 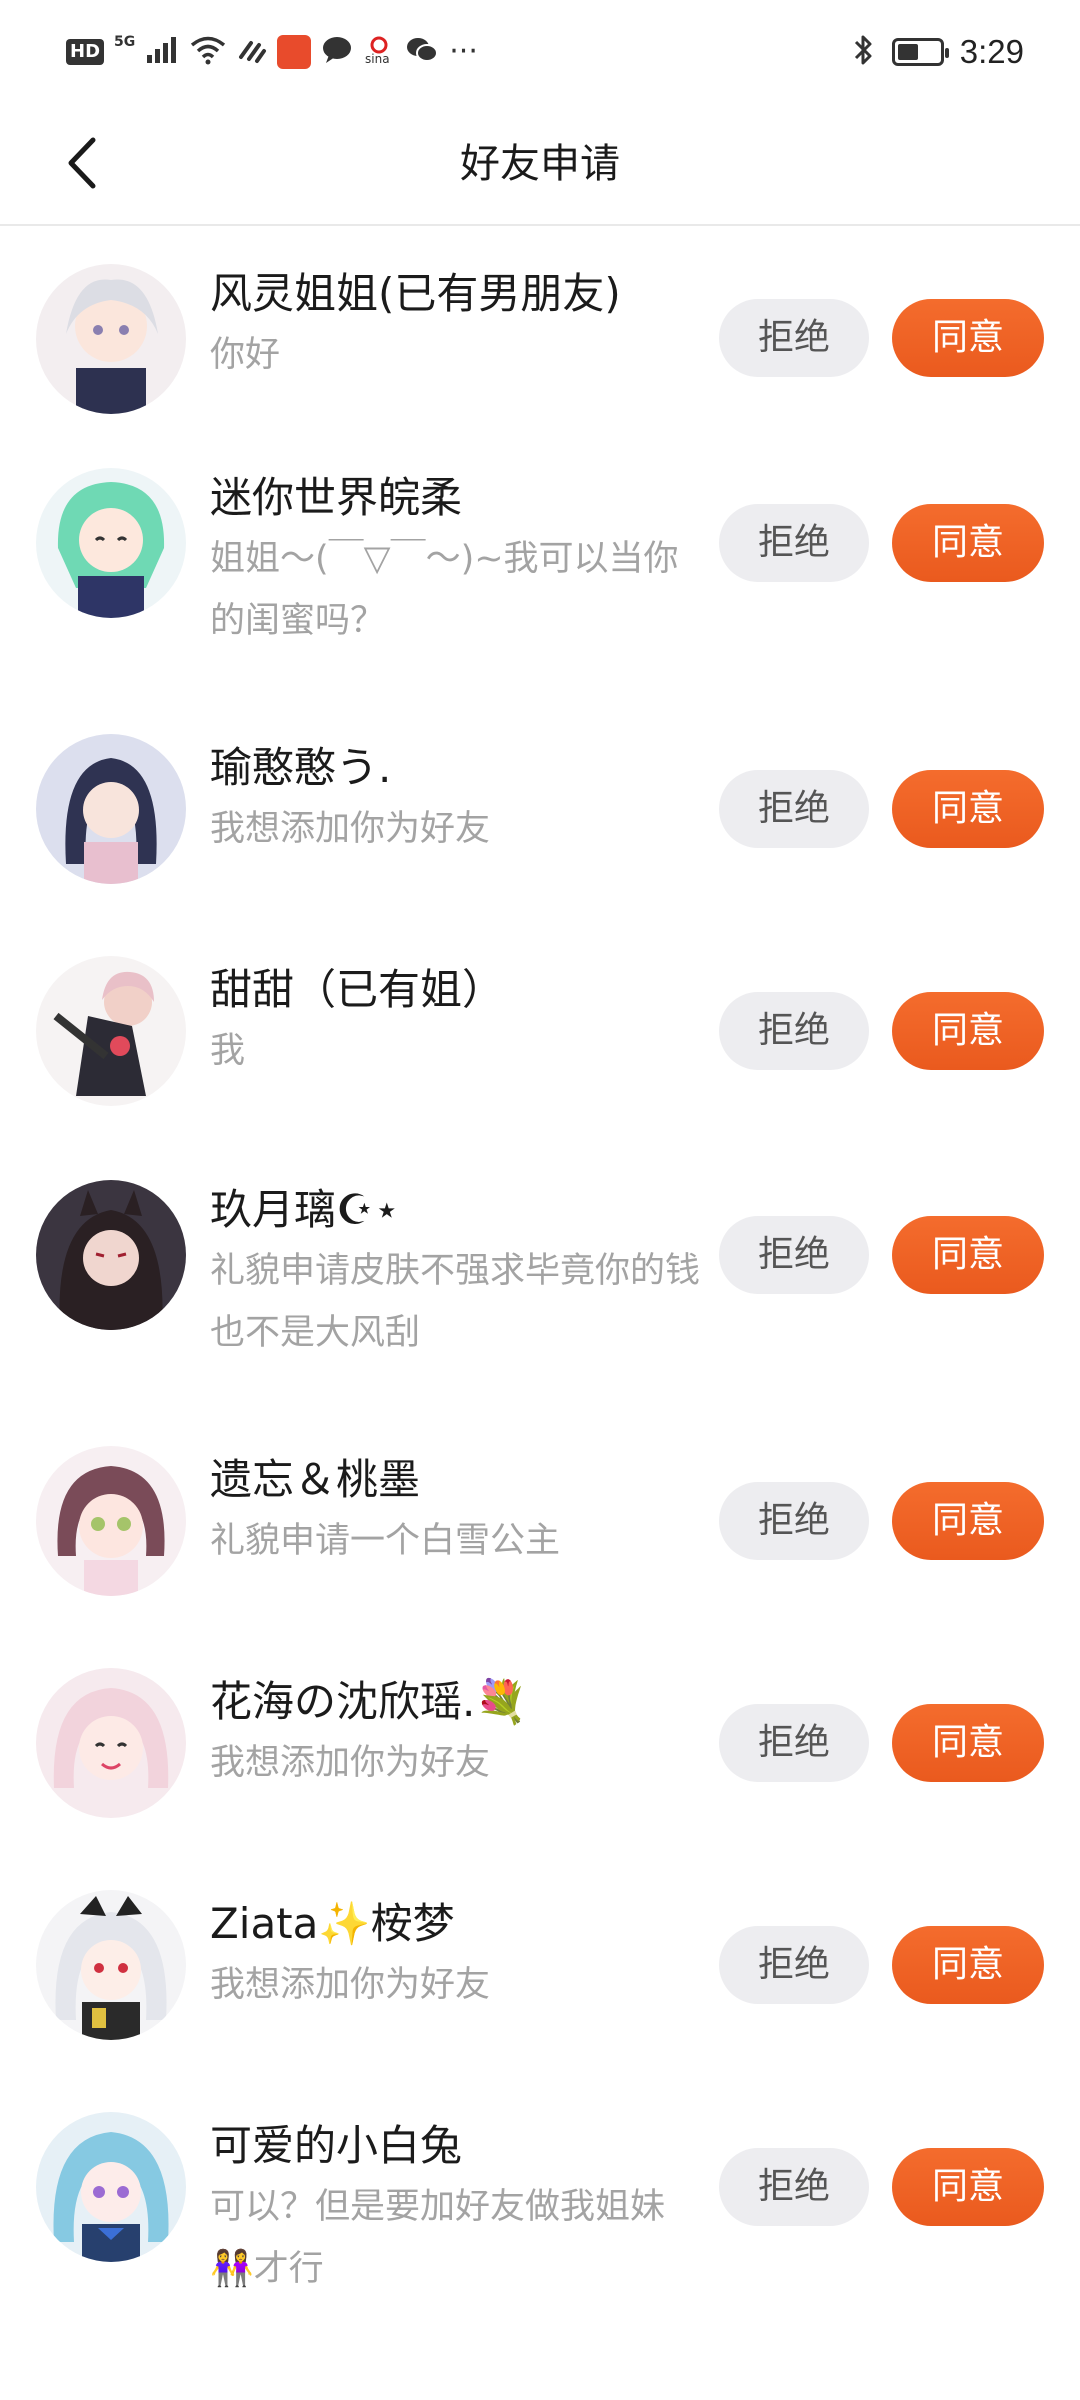 What do you see at coordinates (415, 293) in the screenshot?
I see `requester-name: 风灵姐姐(已有男朋友)` at bounding box center [415, 293].